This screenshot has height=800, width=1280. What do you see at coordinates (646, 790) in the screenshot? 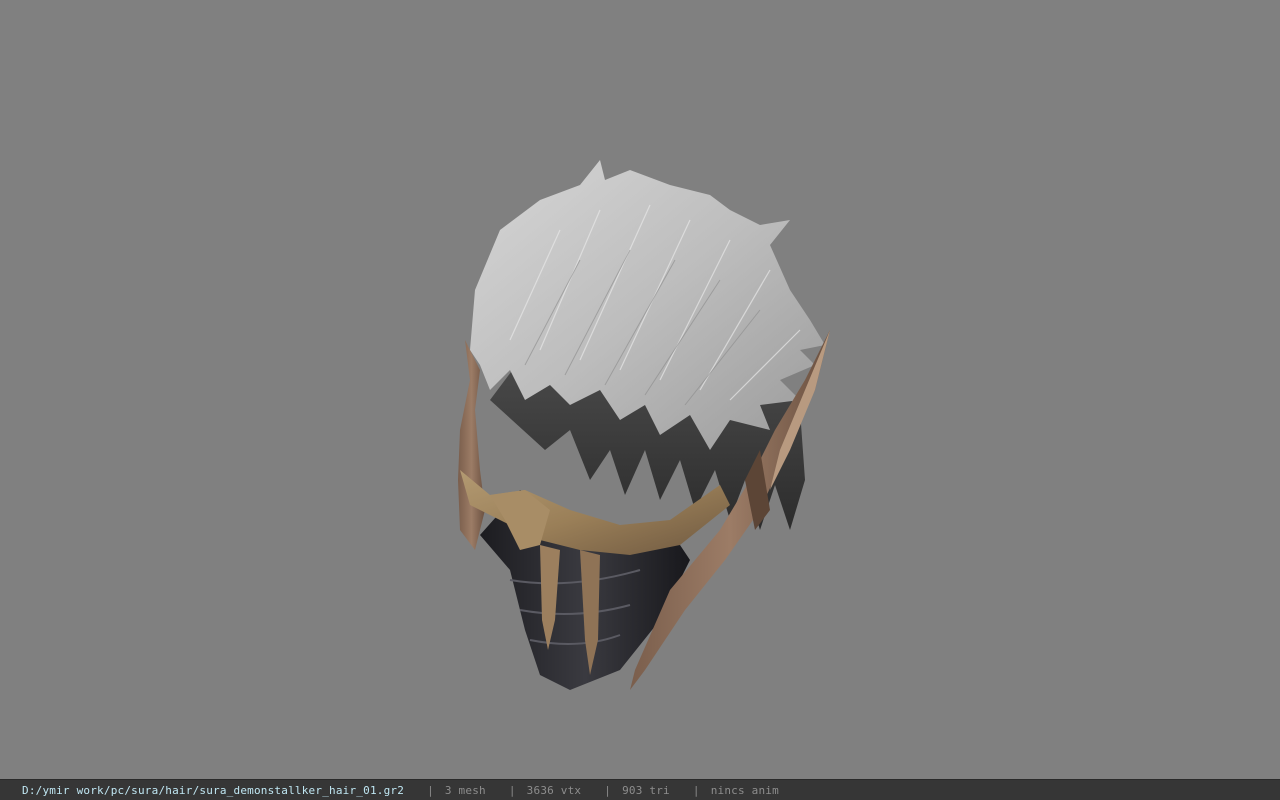
I see `triangle-count: 903 tri` at bounding box center [646, 790].